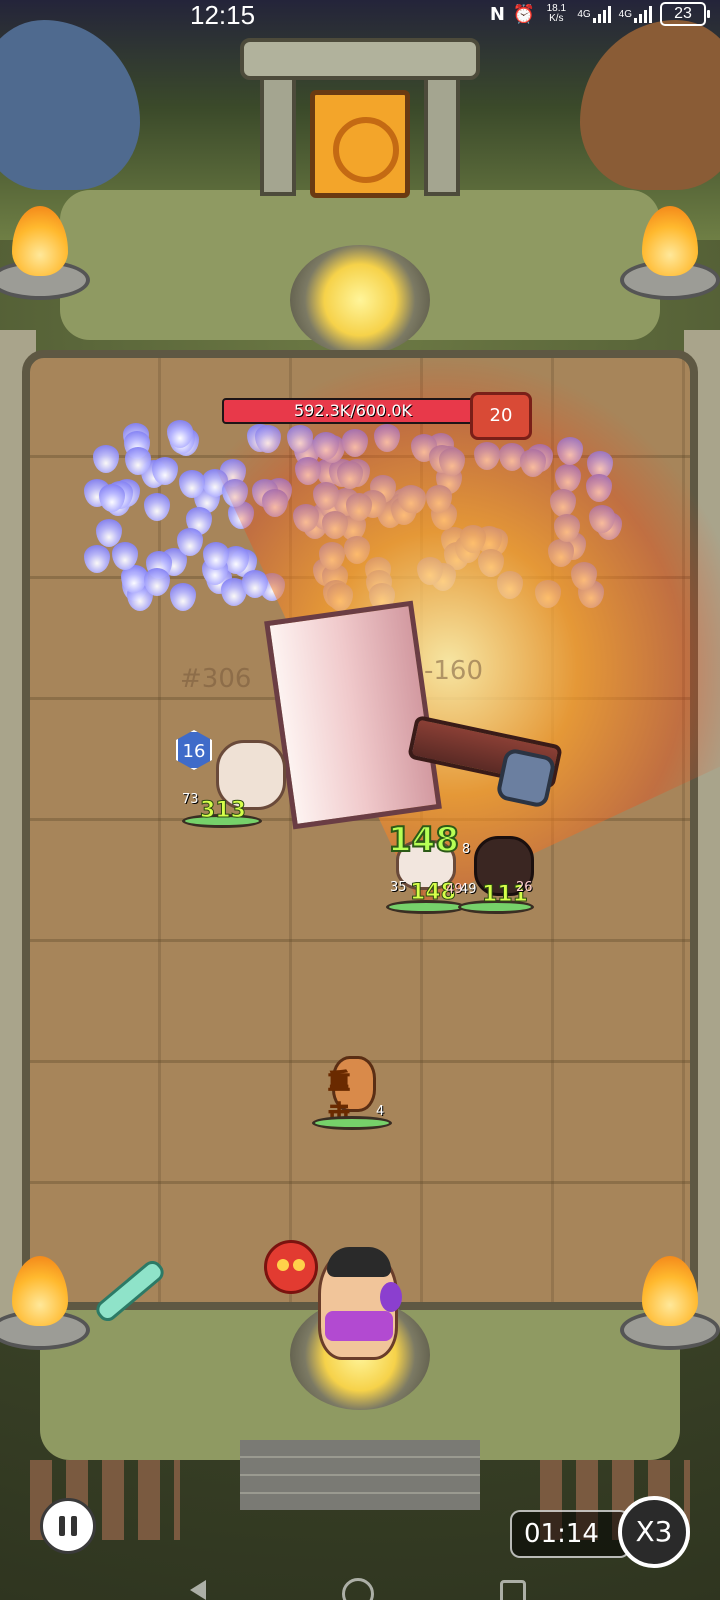 The width and height of the screenshot is (720, 1600). Describe the element at coordinates (654, 1532) in the screenshot. I see `speed-multiplier-button: X3` at that location.